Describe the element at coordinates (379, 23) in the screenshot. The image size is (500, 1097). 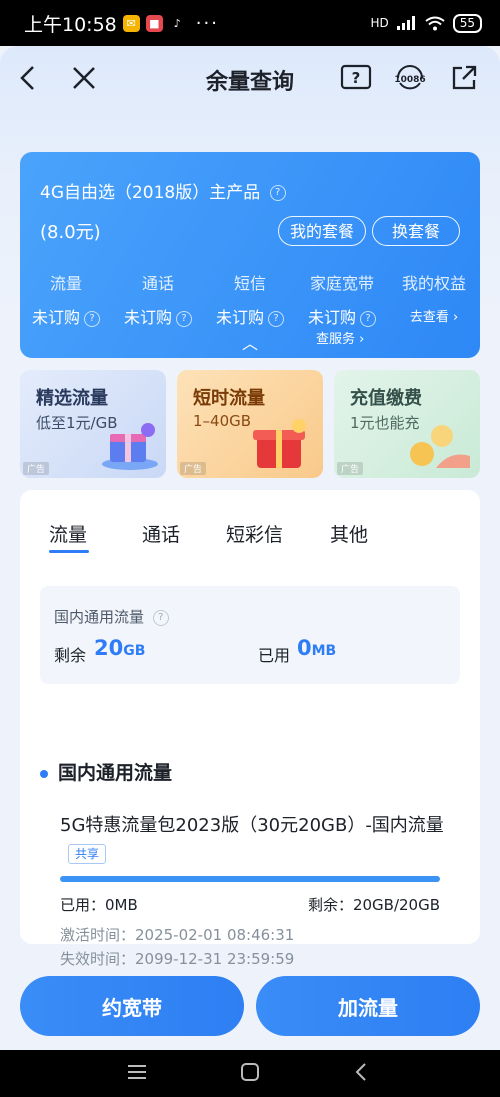
I see `network-hd-icon: HD` at that location.